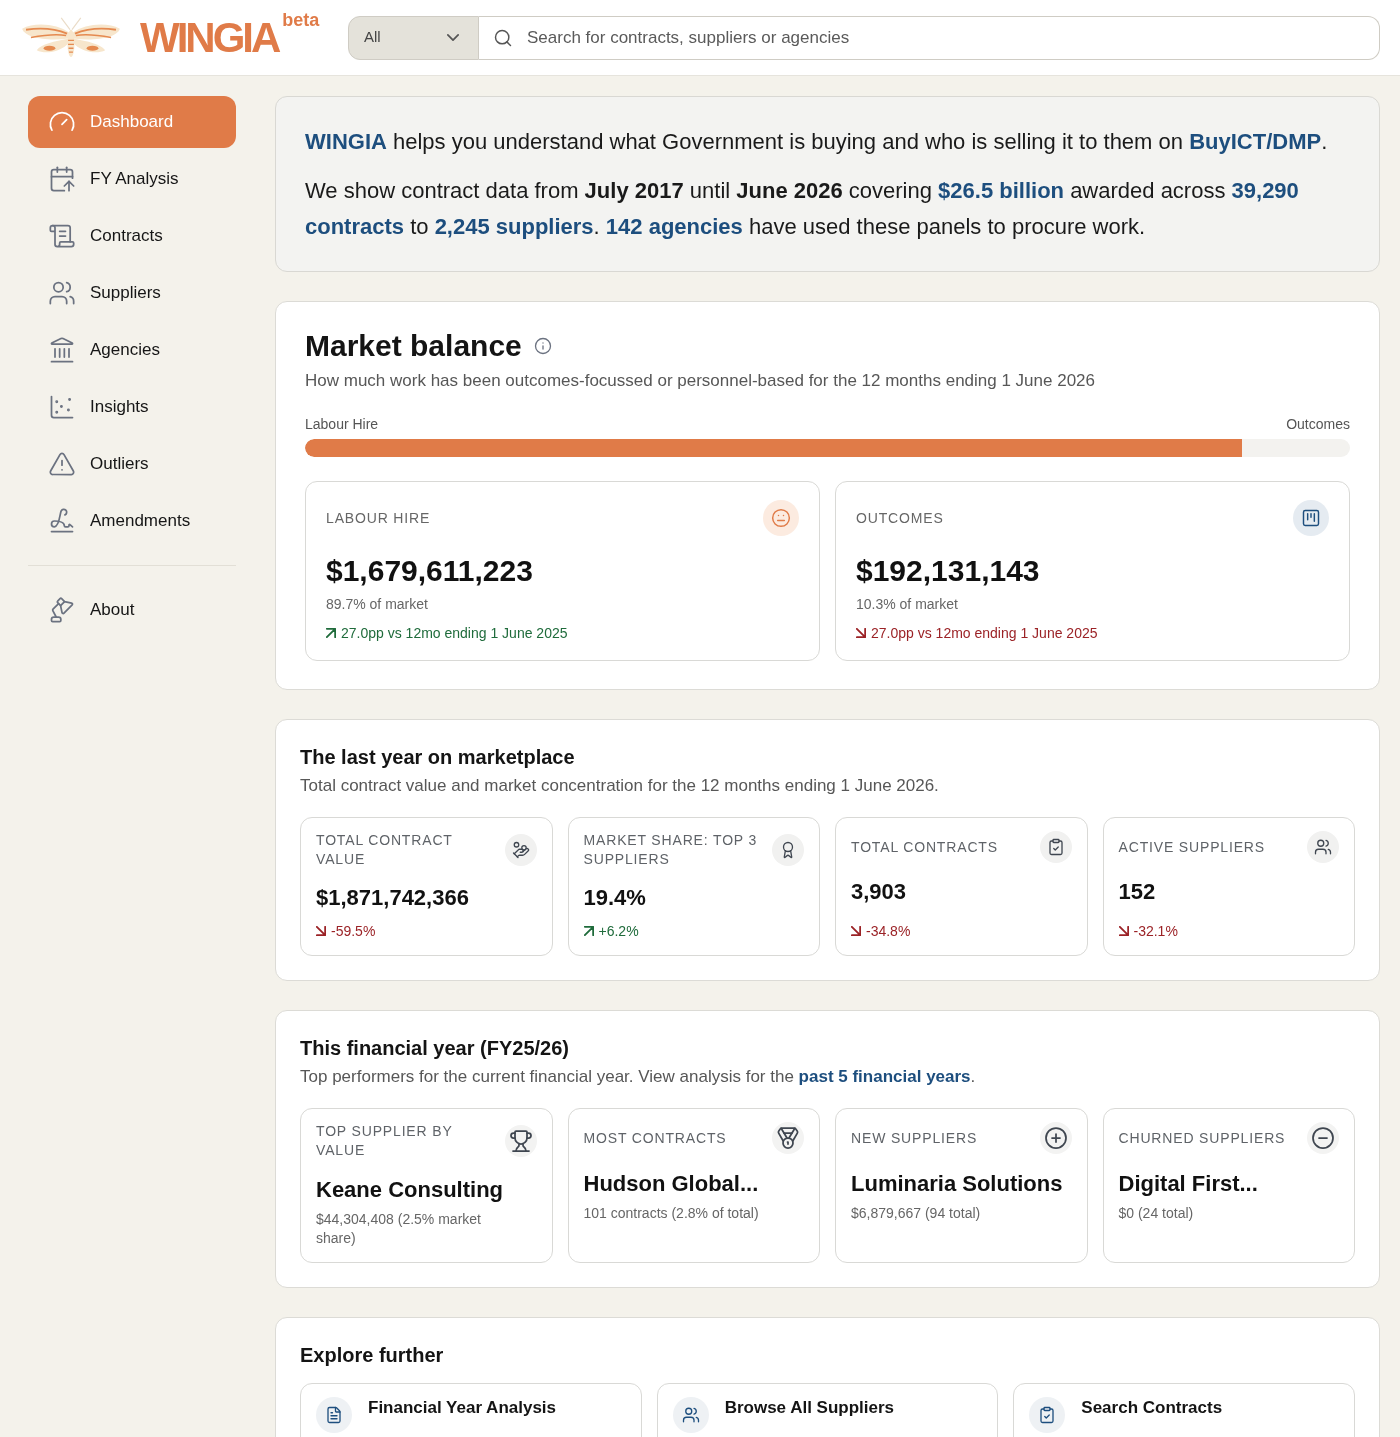  Describe the element at coordinates (438, 757) in the screenshot. I see `section-title: The last year on marketplace` at that location.